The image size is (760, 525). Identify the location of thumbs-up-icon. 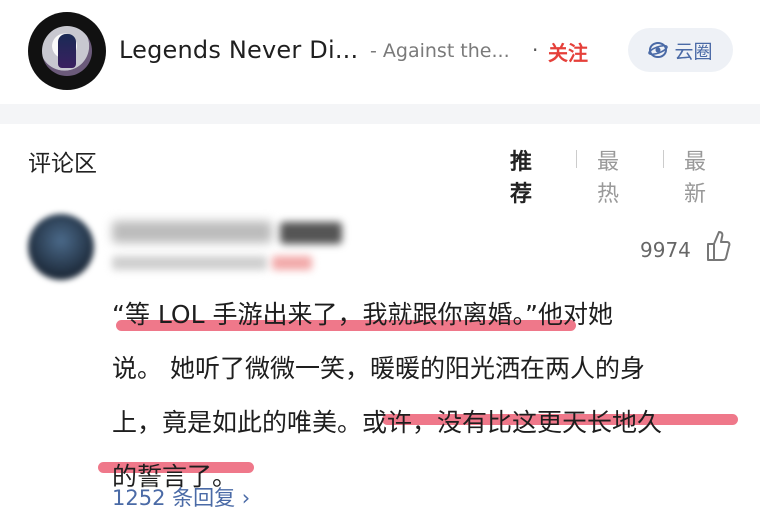
(718, 246).